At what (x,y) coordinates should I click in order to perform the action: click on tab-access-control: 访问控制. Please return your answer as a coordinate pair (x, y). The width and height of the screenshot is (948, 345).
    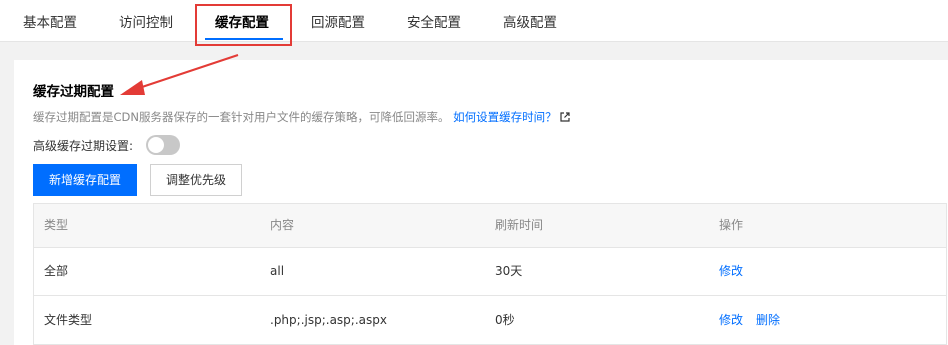
    Looking at the image, I should click on (146, 20).